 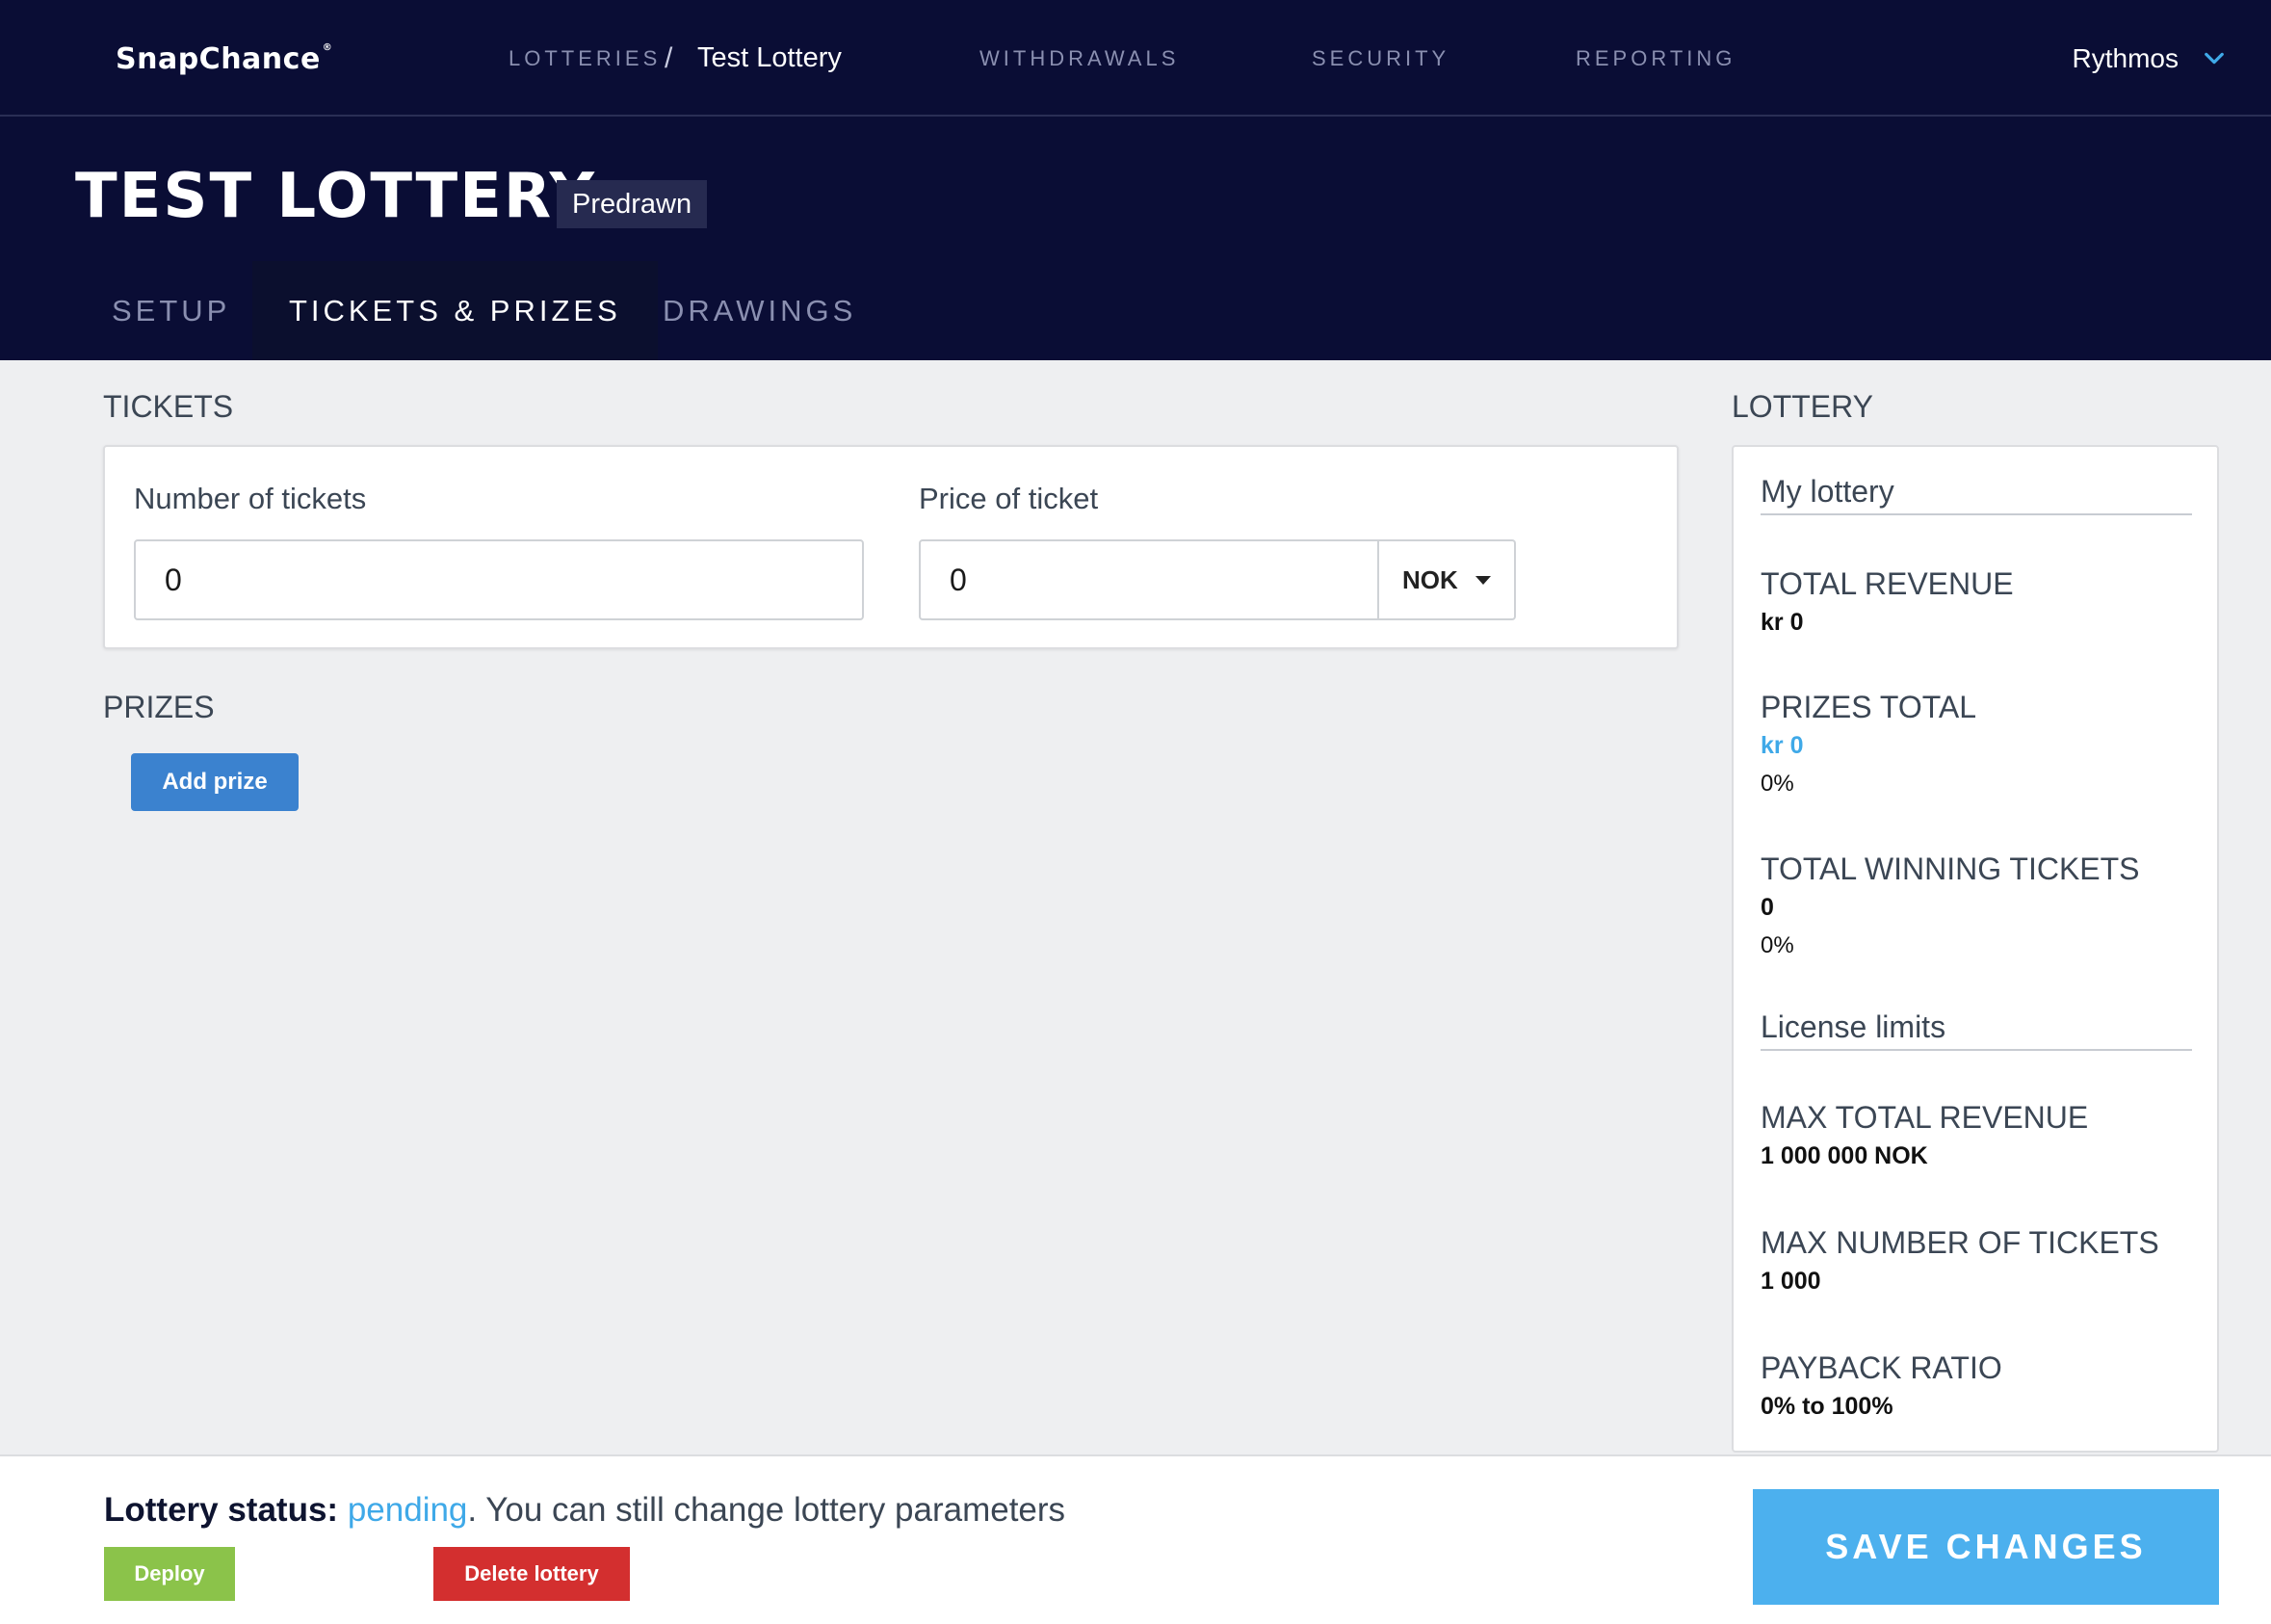 What do you see at coordinates (1782, 622) in the screenshot?
I see `total-revenue-value: kr 0` at bounding box center [1782, 622].